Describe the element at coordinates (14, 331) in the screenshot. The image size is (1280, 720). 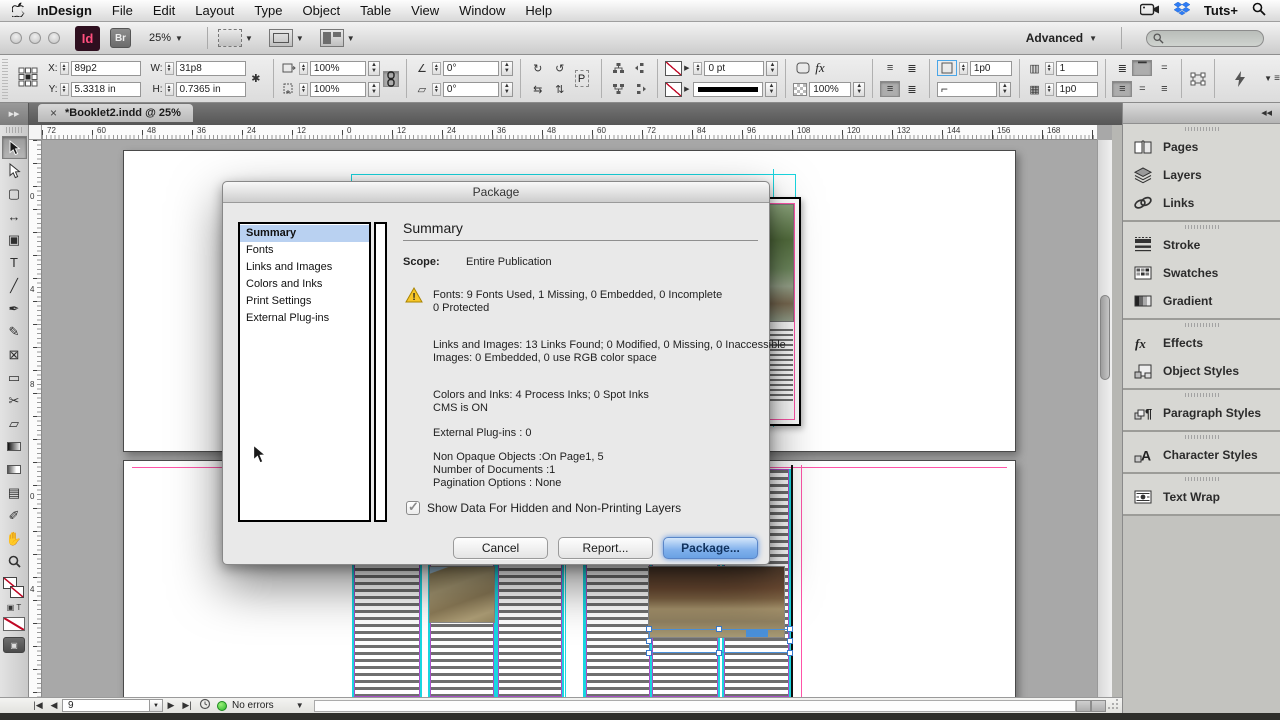
I see `pencil-tool: ✎` at that location.